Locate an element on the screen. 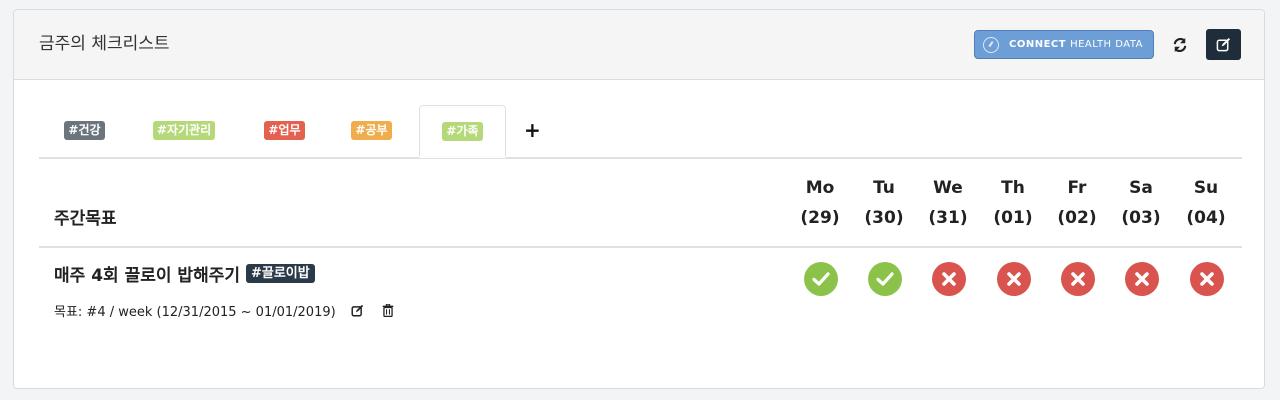  category-tabs: #건강 #자기관리 #업무 #공부 #가족 + is located at coordinates (640, 132).